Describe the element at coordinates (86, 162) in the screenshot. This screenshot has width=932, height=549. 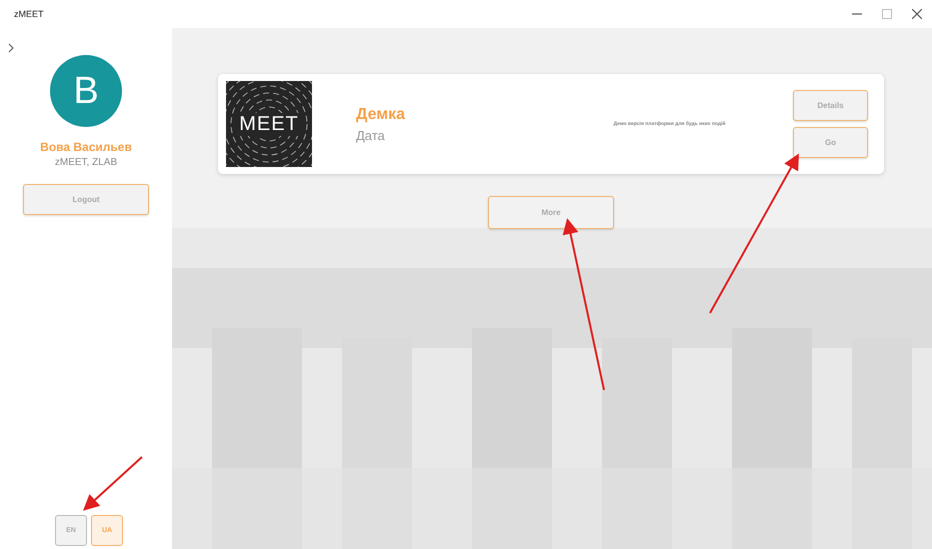
I see `user-organization: zMEET, ZLAB` at that location.